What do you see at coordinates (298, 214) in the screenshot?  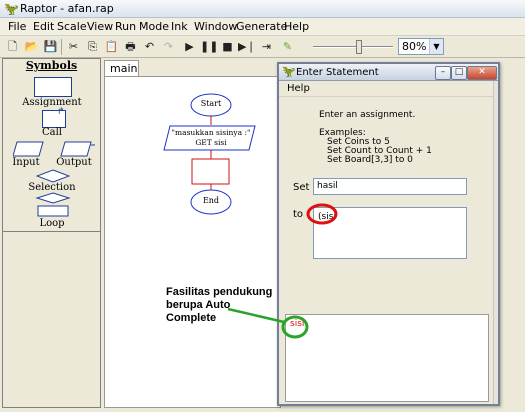 I see `to-label: to` at bounding box center [298, 214].